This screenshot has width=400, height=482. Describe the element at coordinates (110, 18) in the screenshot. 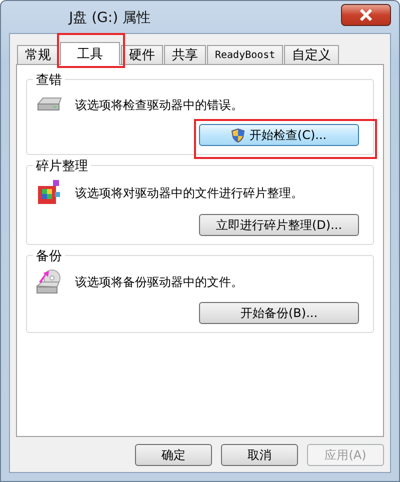

I see `window-title: J盘 (G:) 属性` at that location.